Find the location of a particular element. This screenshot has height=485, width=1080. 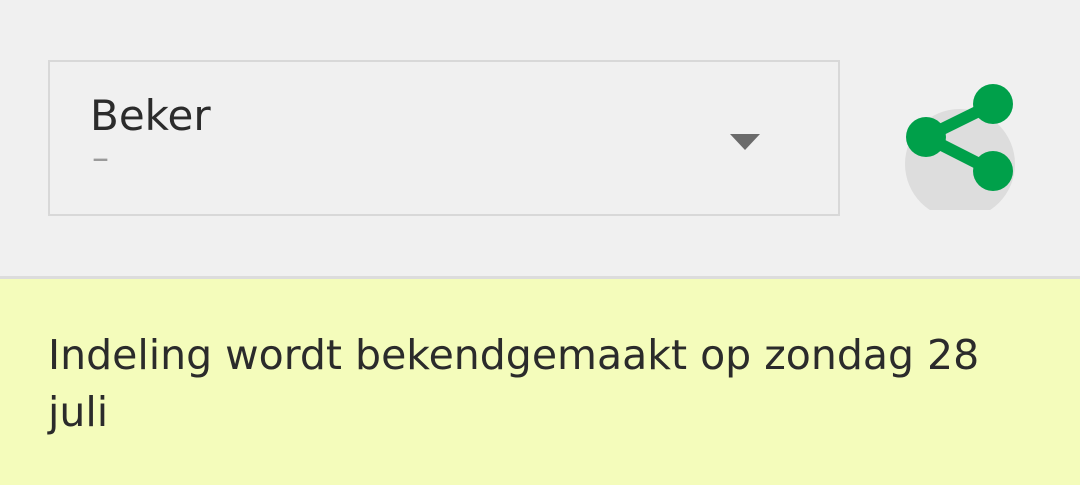

dropdown-sub-value: – is located at coordinates (100, 158).